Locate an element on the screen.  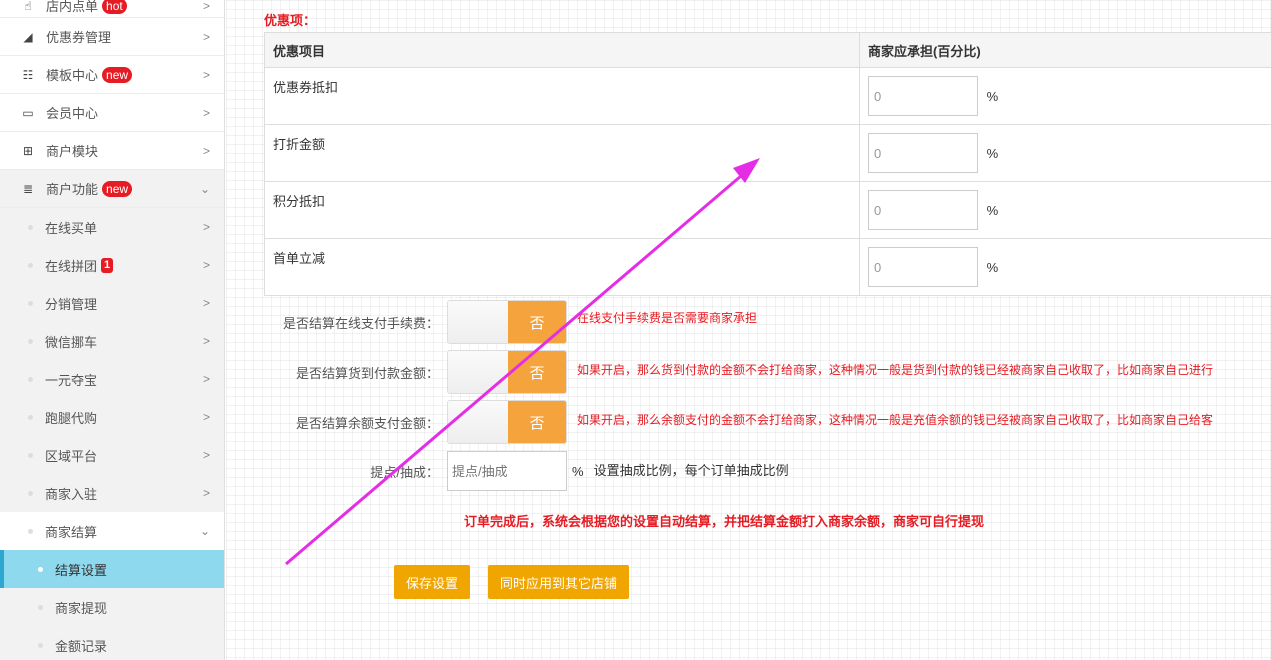
sidebar-item-label: 模板中心 is located at coordinates (72, 75).